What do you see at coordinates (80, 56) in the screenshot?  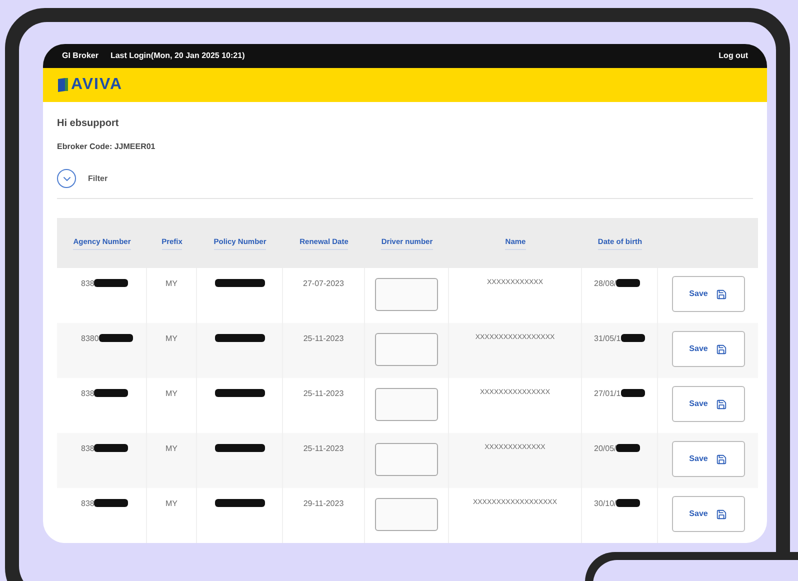 I see `broker-label: GI Broker` at bounding box center [80, 56].